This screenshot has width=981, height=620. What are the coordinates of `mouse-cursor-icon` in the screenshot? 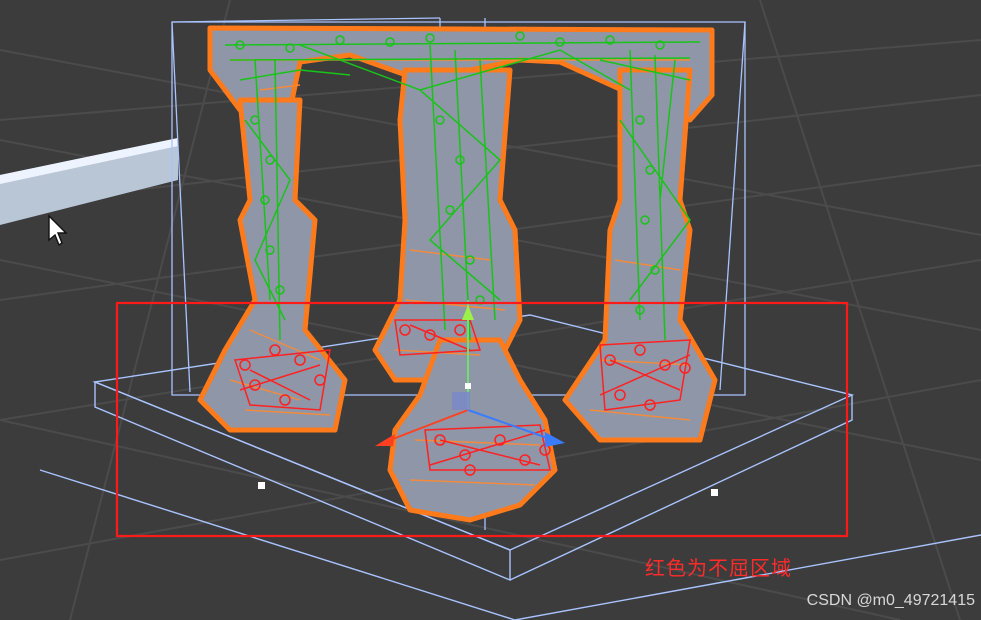 It's located at (58, 230).